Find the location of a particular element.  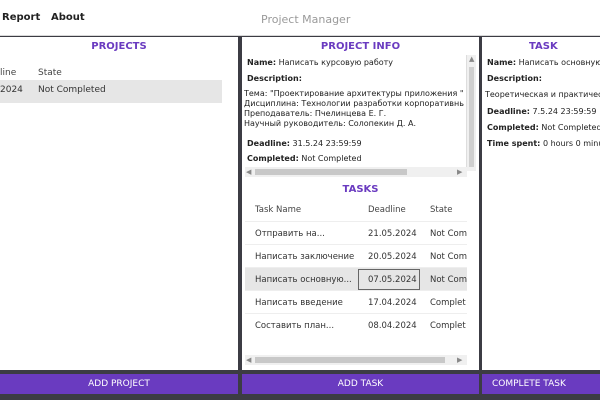

tasks-table-header: Task Name Deadline State is located at coordinates (356, 209).